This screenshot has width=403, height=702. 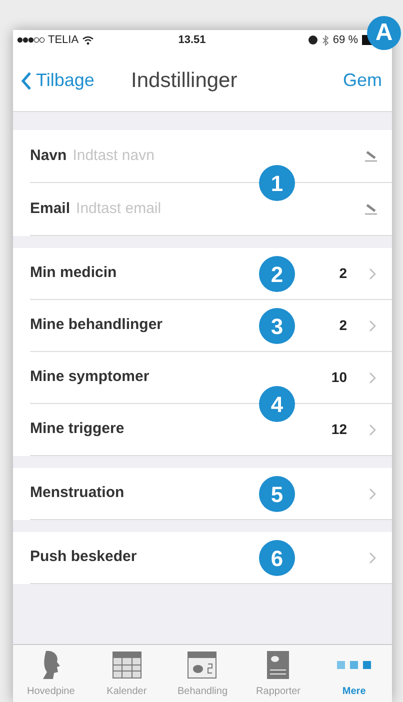 I want to click on tab-bar-item: Kalender, so click(x=126, y=673).